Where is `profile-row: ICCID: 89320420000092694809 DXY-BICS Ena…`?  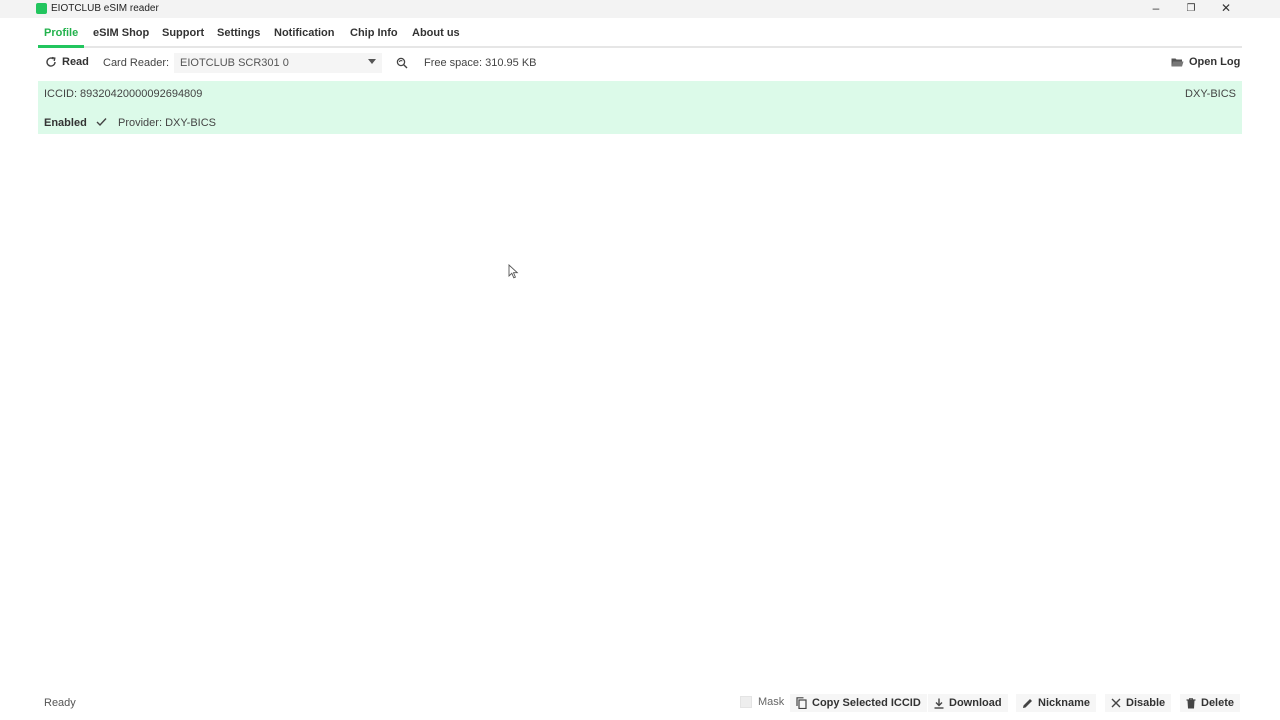 profile-row: ICCID: 89320420000092694809 DXY-BICS Ena… is located at coordinates (640, 107).